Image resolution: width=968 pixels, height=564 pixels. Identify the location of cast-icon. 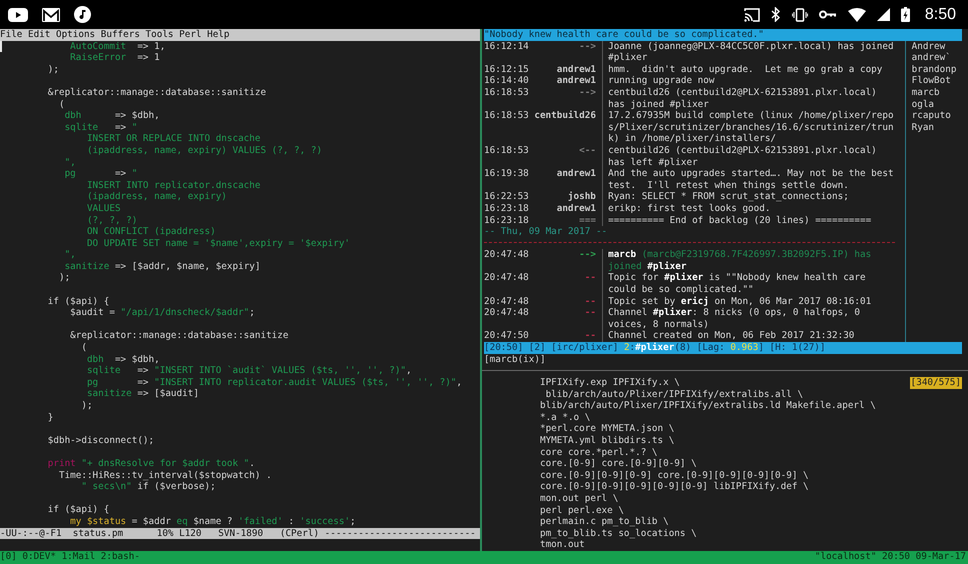
(752, 15).